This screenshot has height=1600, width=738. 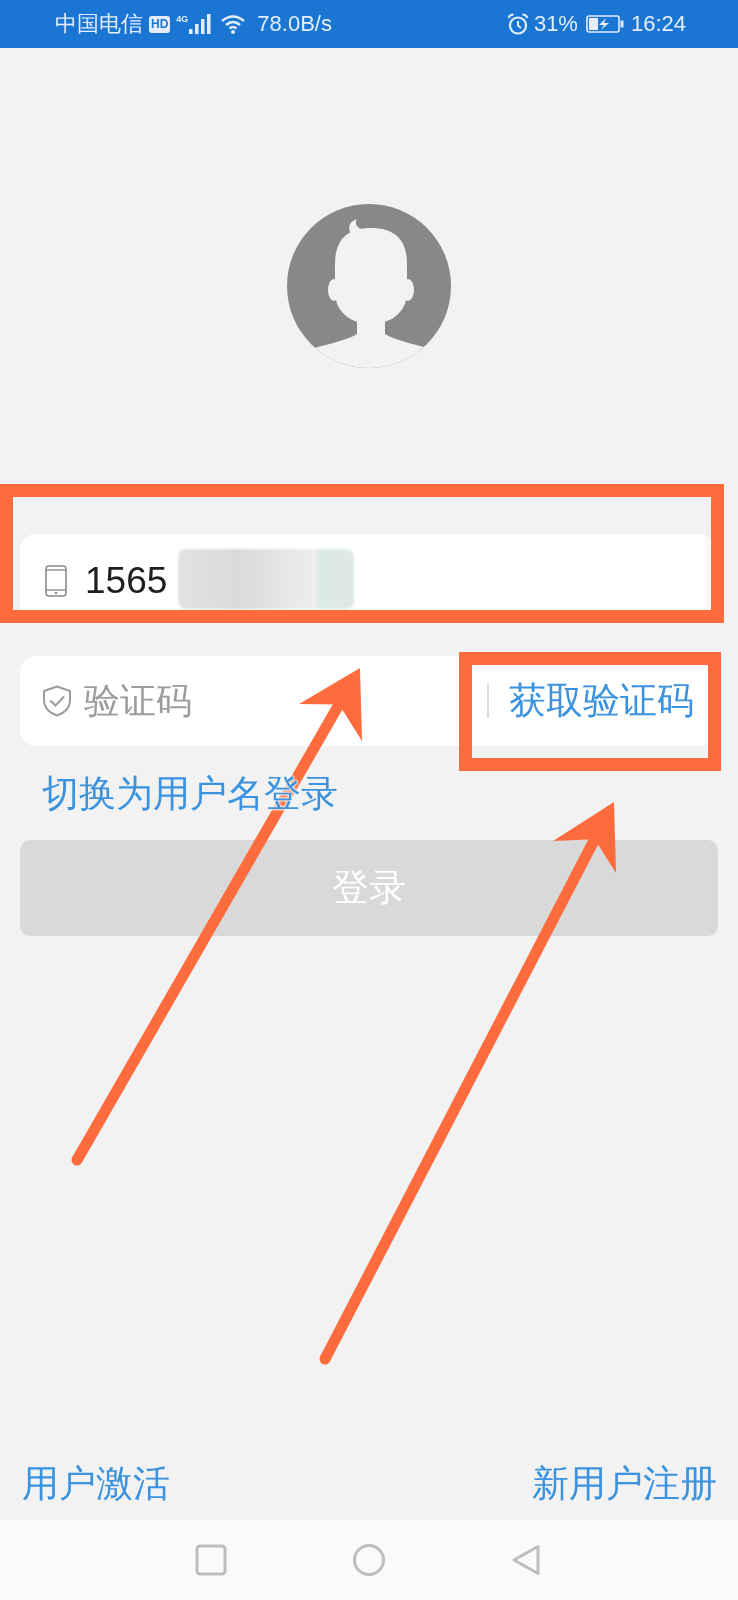 What do you see at coordinates (200, 24) in the screenshot?
I see `signal-icon` at bounding box center [200, 24].